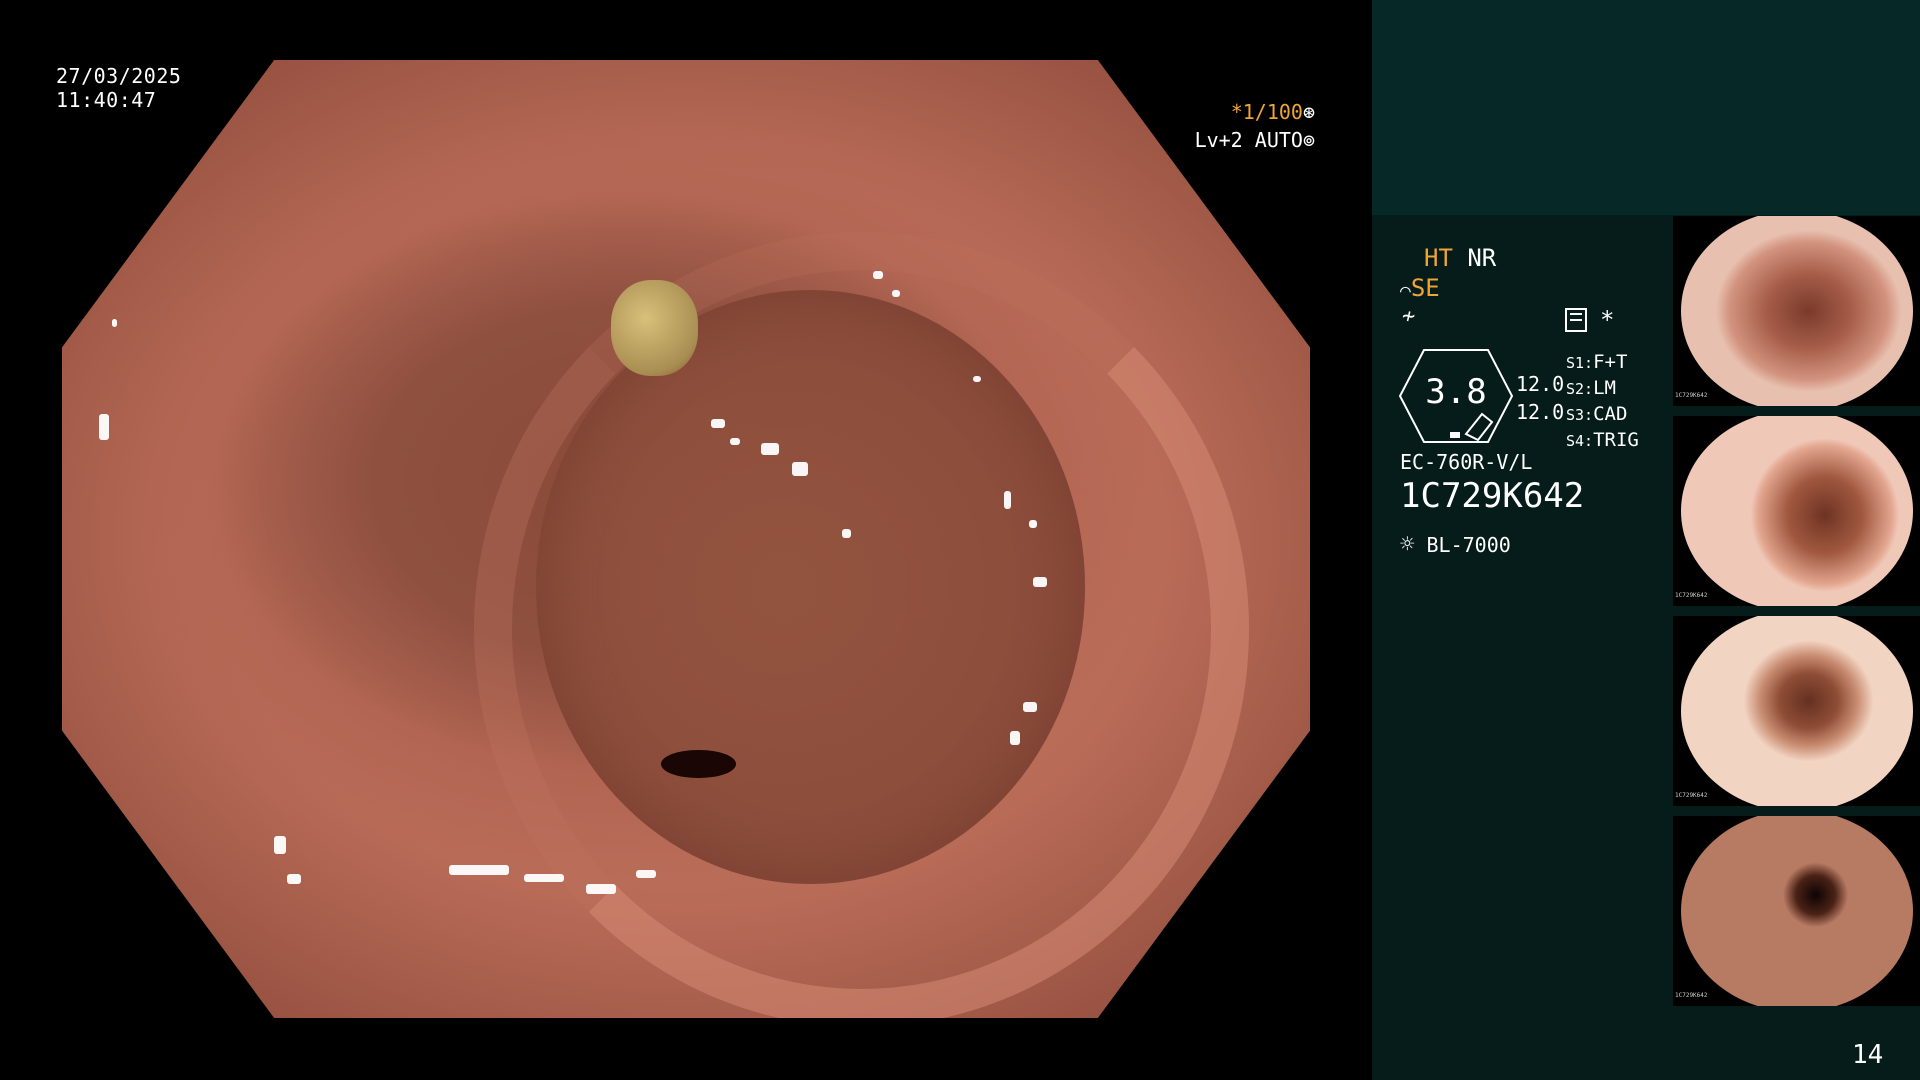 The image size is (1920, 1080). Describe the element at coordinates (1540, 412) in the screenshot. I see `param-2: 12.0` at that location.